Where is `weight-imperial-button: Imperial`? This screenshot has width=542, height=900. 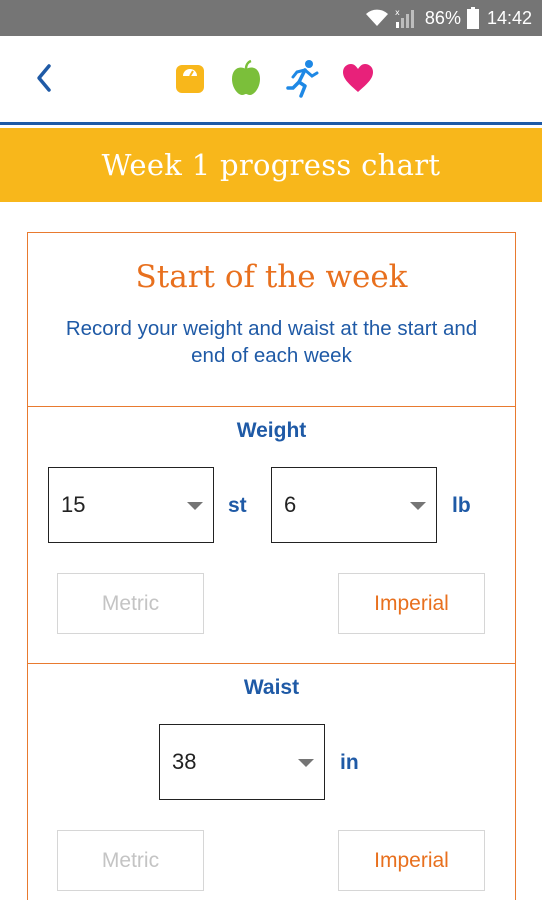 weight-imperial-button: Imperial is located at coordinates (411, 603).